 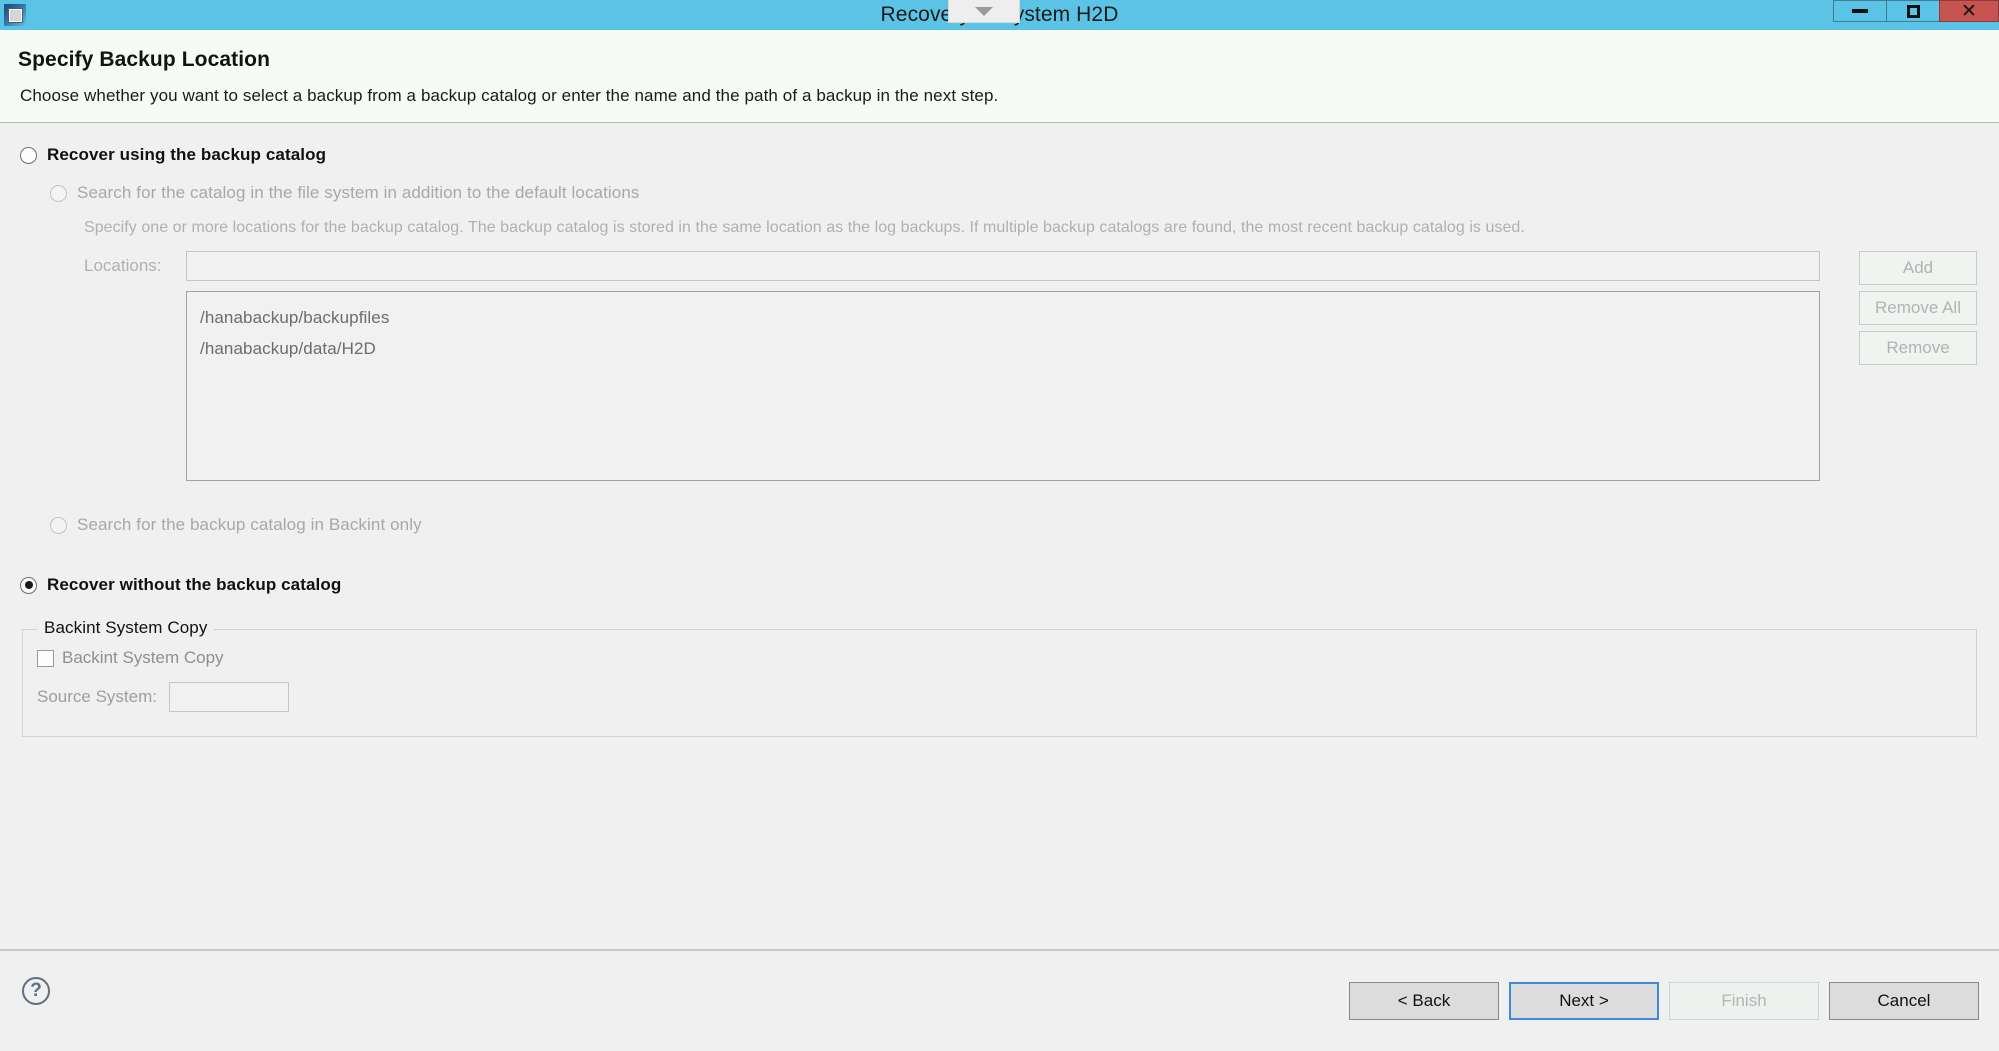 What do you see at coordinates (1918, 268) in the screenshot?
I see `add-location-button: Add` at bounding box center [1918, 268].